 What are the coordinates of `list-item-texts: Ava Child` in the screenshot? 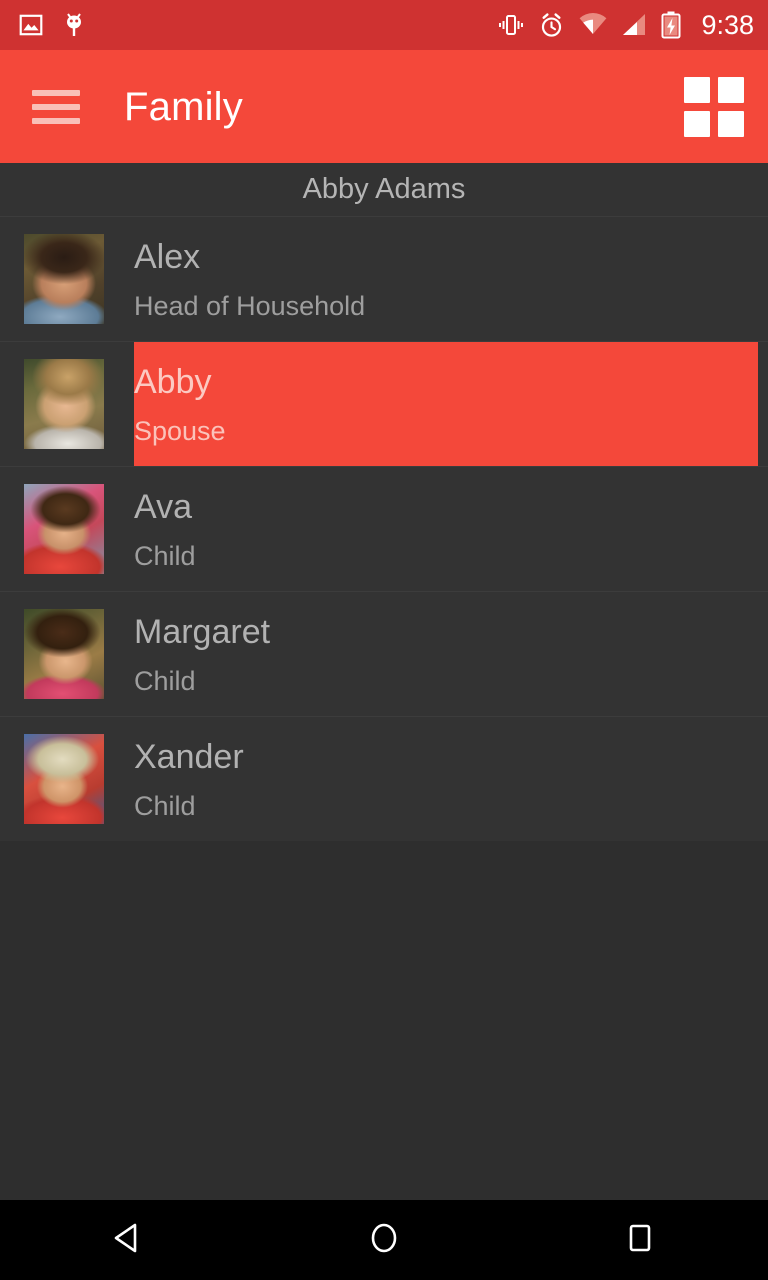 It's located at (451, 529).